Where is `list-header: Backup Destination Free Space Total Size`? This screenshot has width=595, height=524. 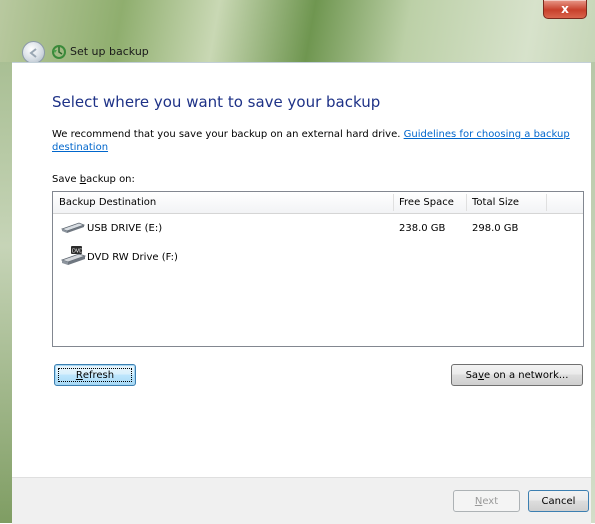
list-header: Backup Destination Free Space Total Size is located at coordinates (318, 203).